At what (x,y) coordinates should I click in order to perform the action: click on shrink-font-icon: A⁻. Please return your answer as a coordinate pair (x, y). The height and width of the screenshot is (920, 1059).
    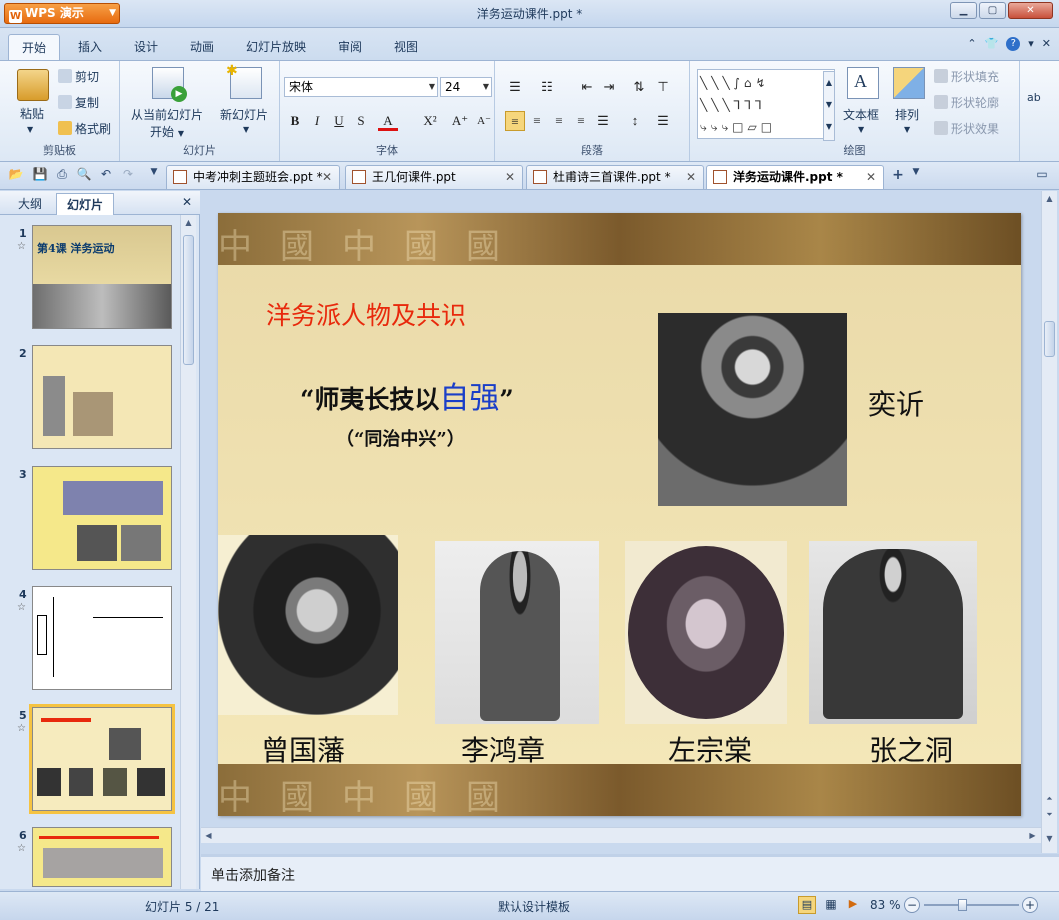
    Looking at the image, I should click on (484, 121).